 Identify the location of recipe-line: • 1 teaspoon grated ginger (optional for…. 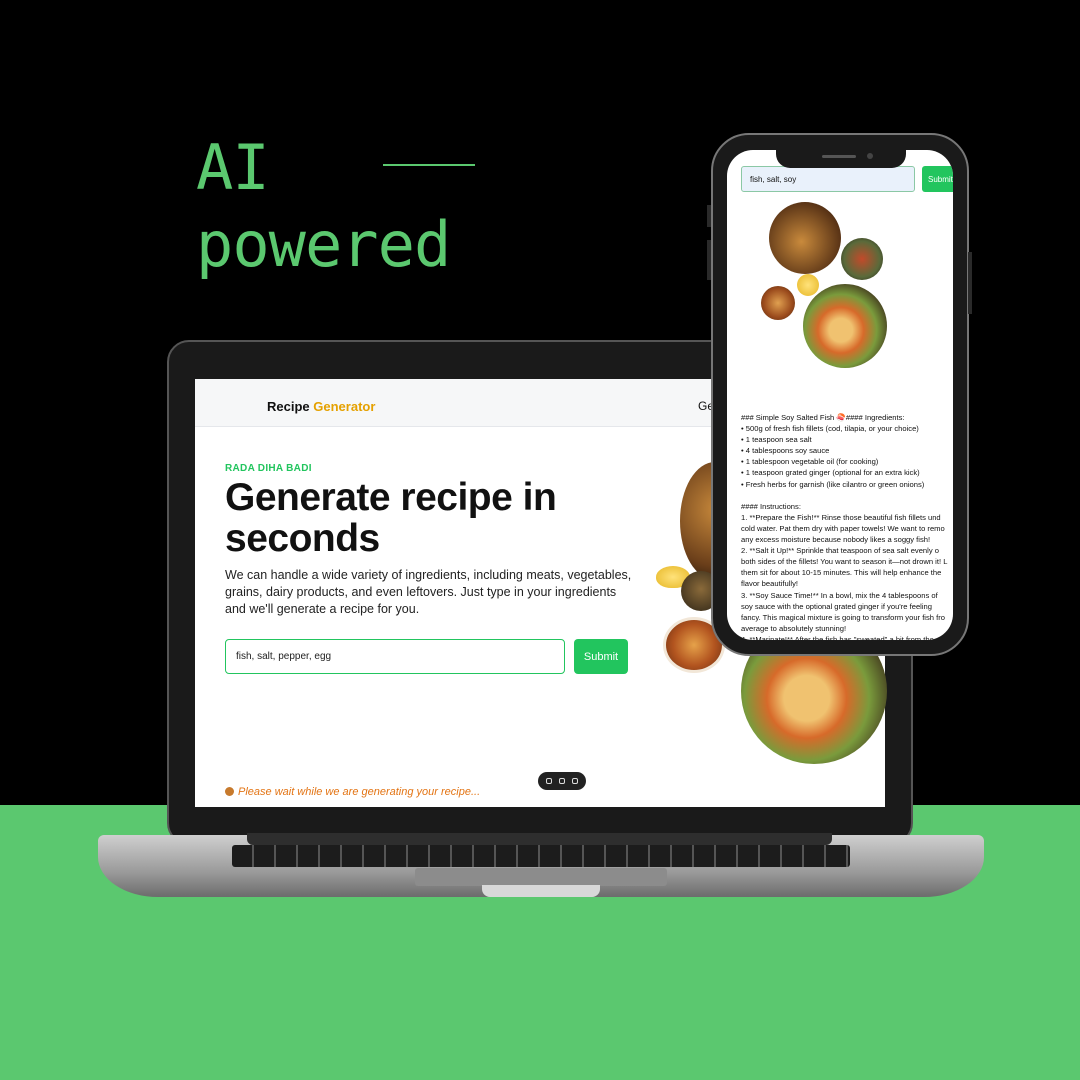
(830, 473).